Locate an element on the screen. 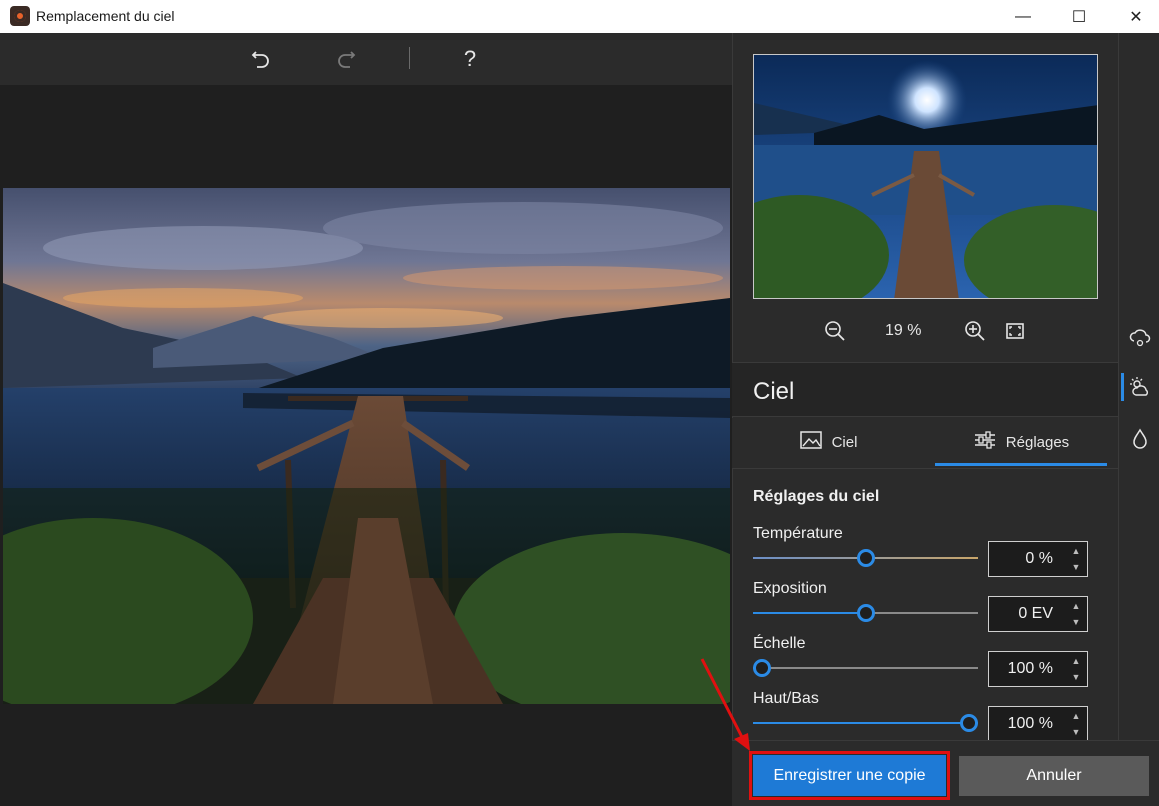 This screenshot has height=806, width=1159. value-spinbox: 0 EV ▲ ▼ is located at coordinates (1038, 614).